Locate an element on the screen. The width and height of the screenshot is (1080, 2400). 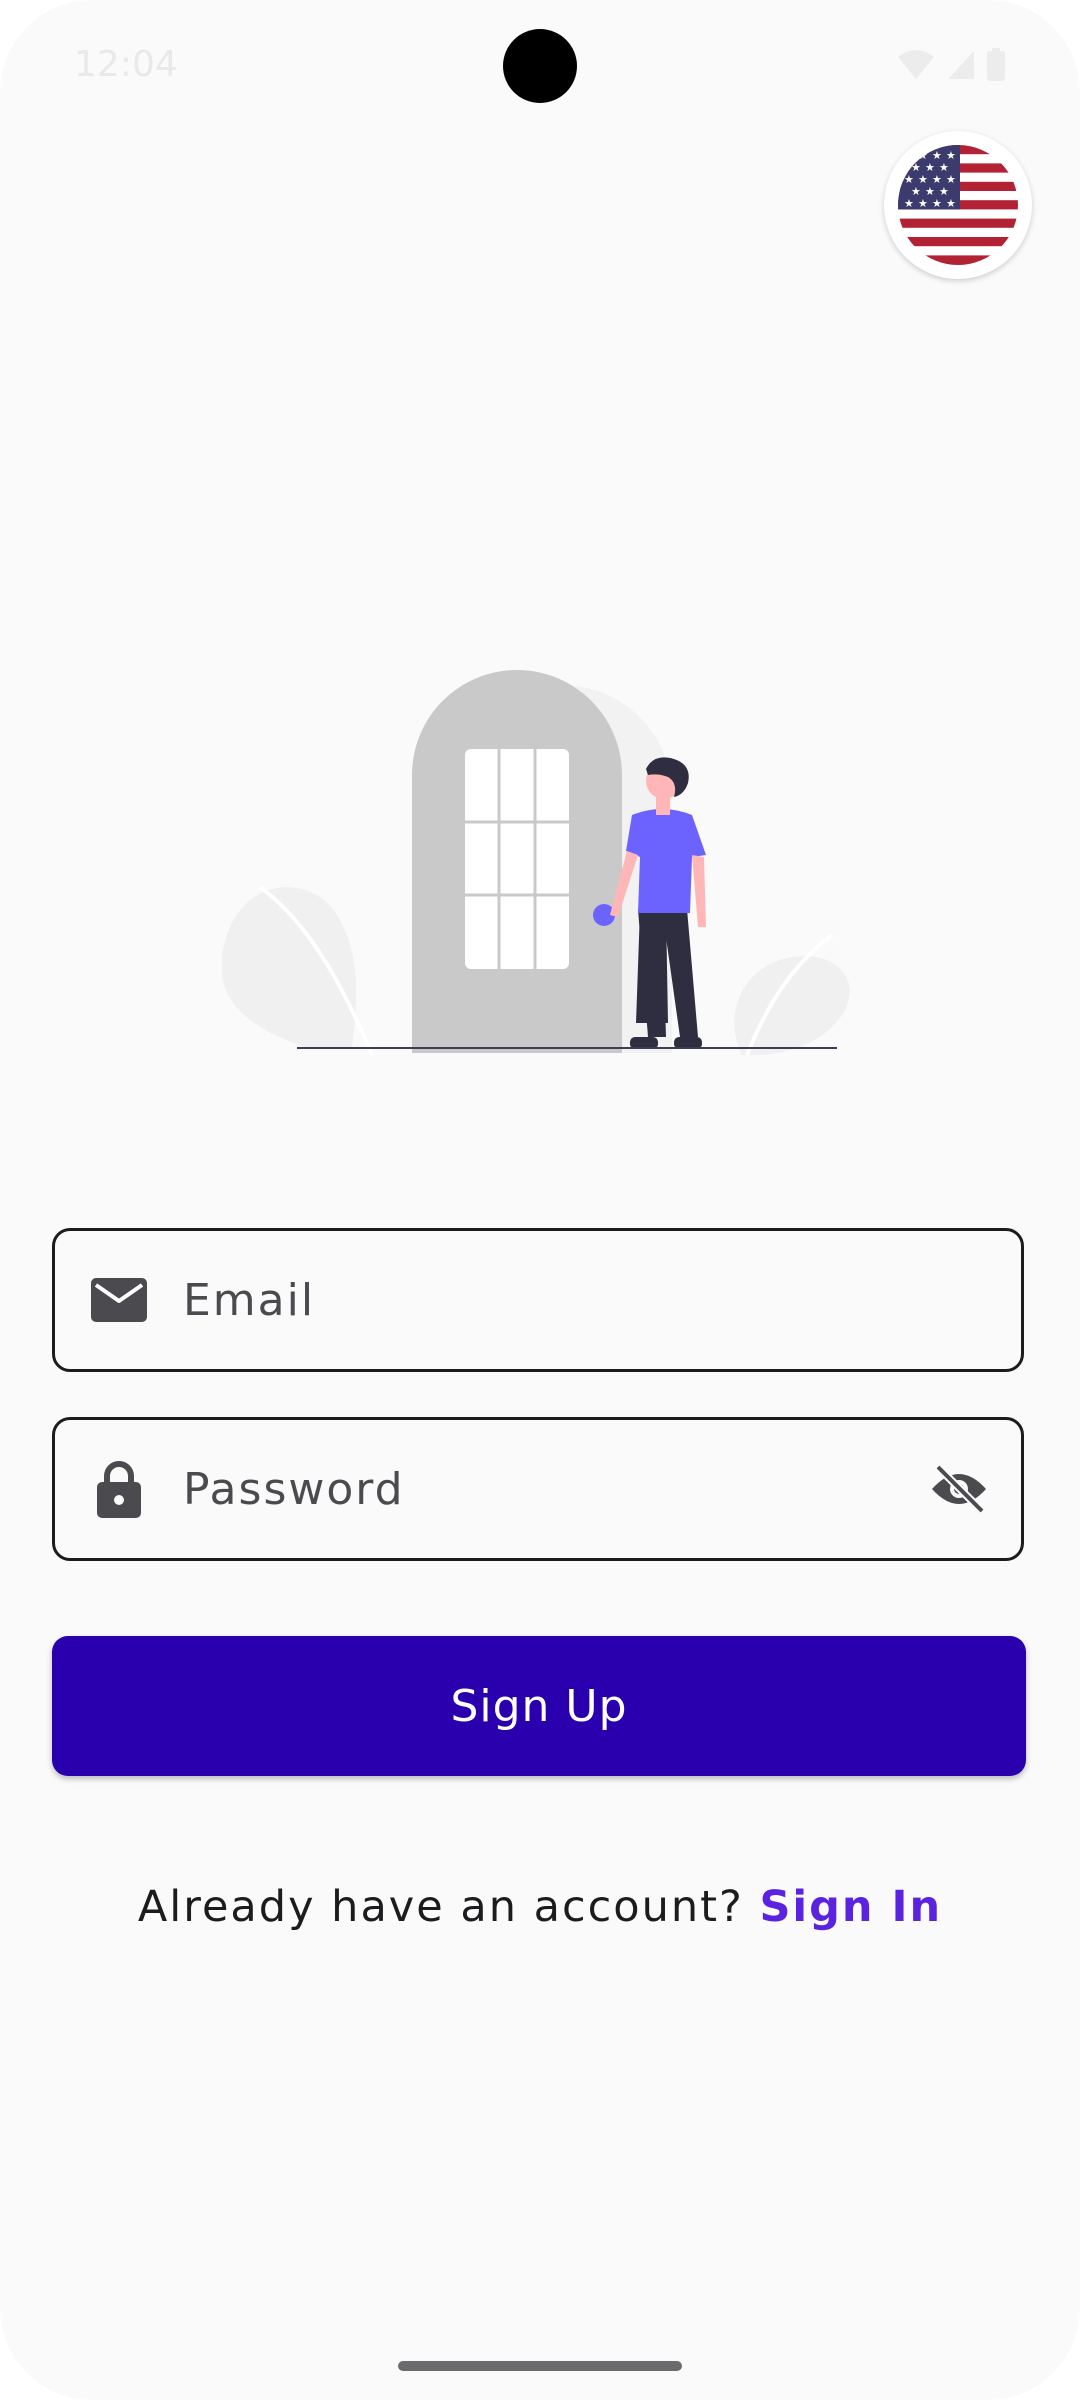
sign-in-link: Sign In is located at coordinates (850, 1907).